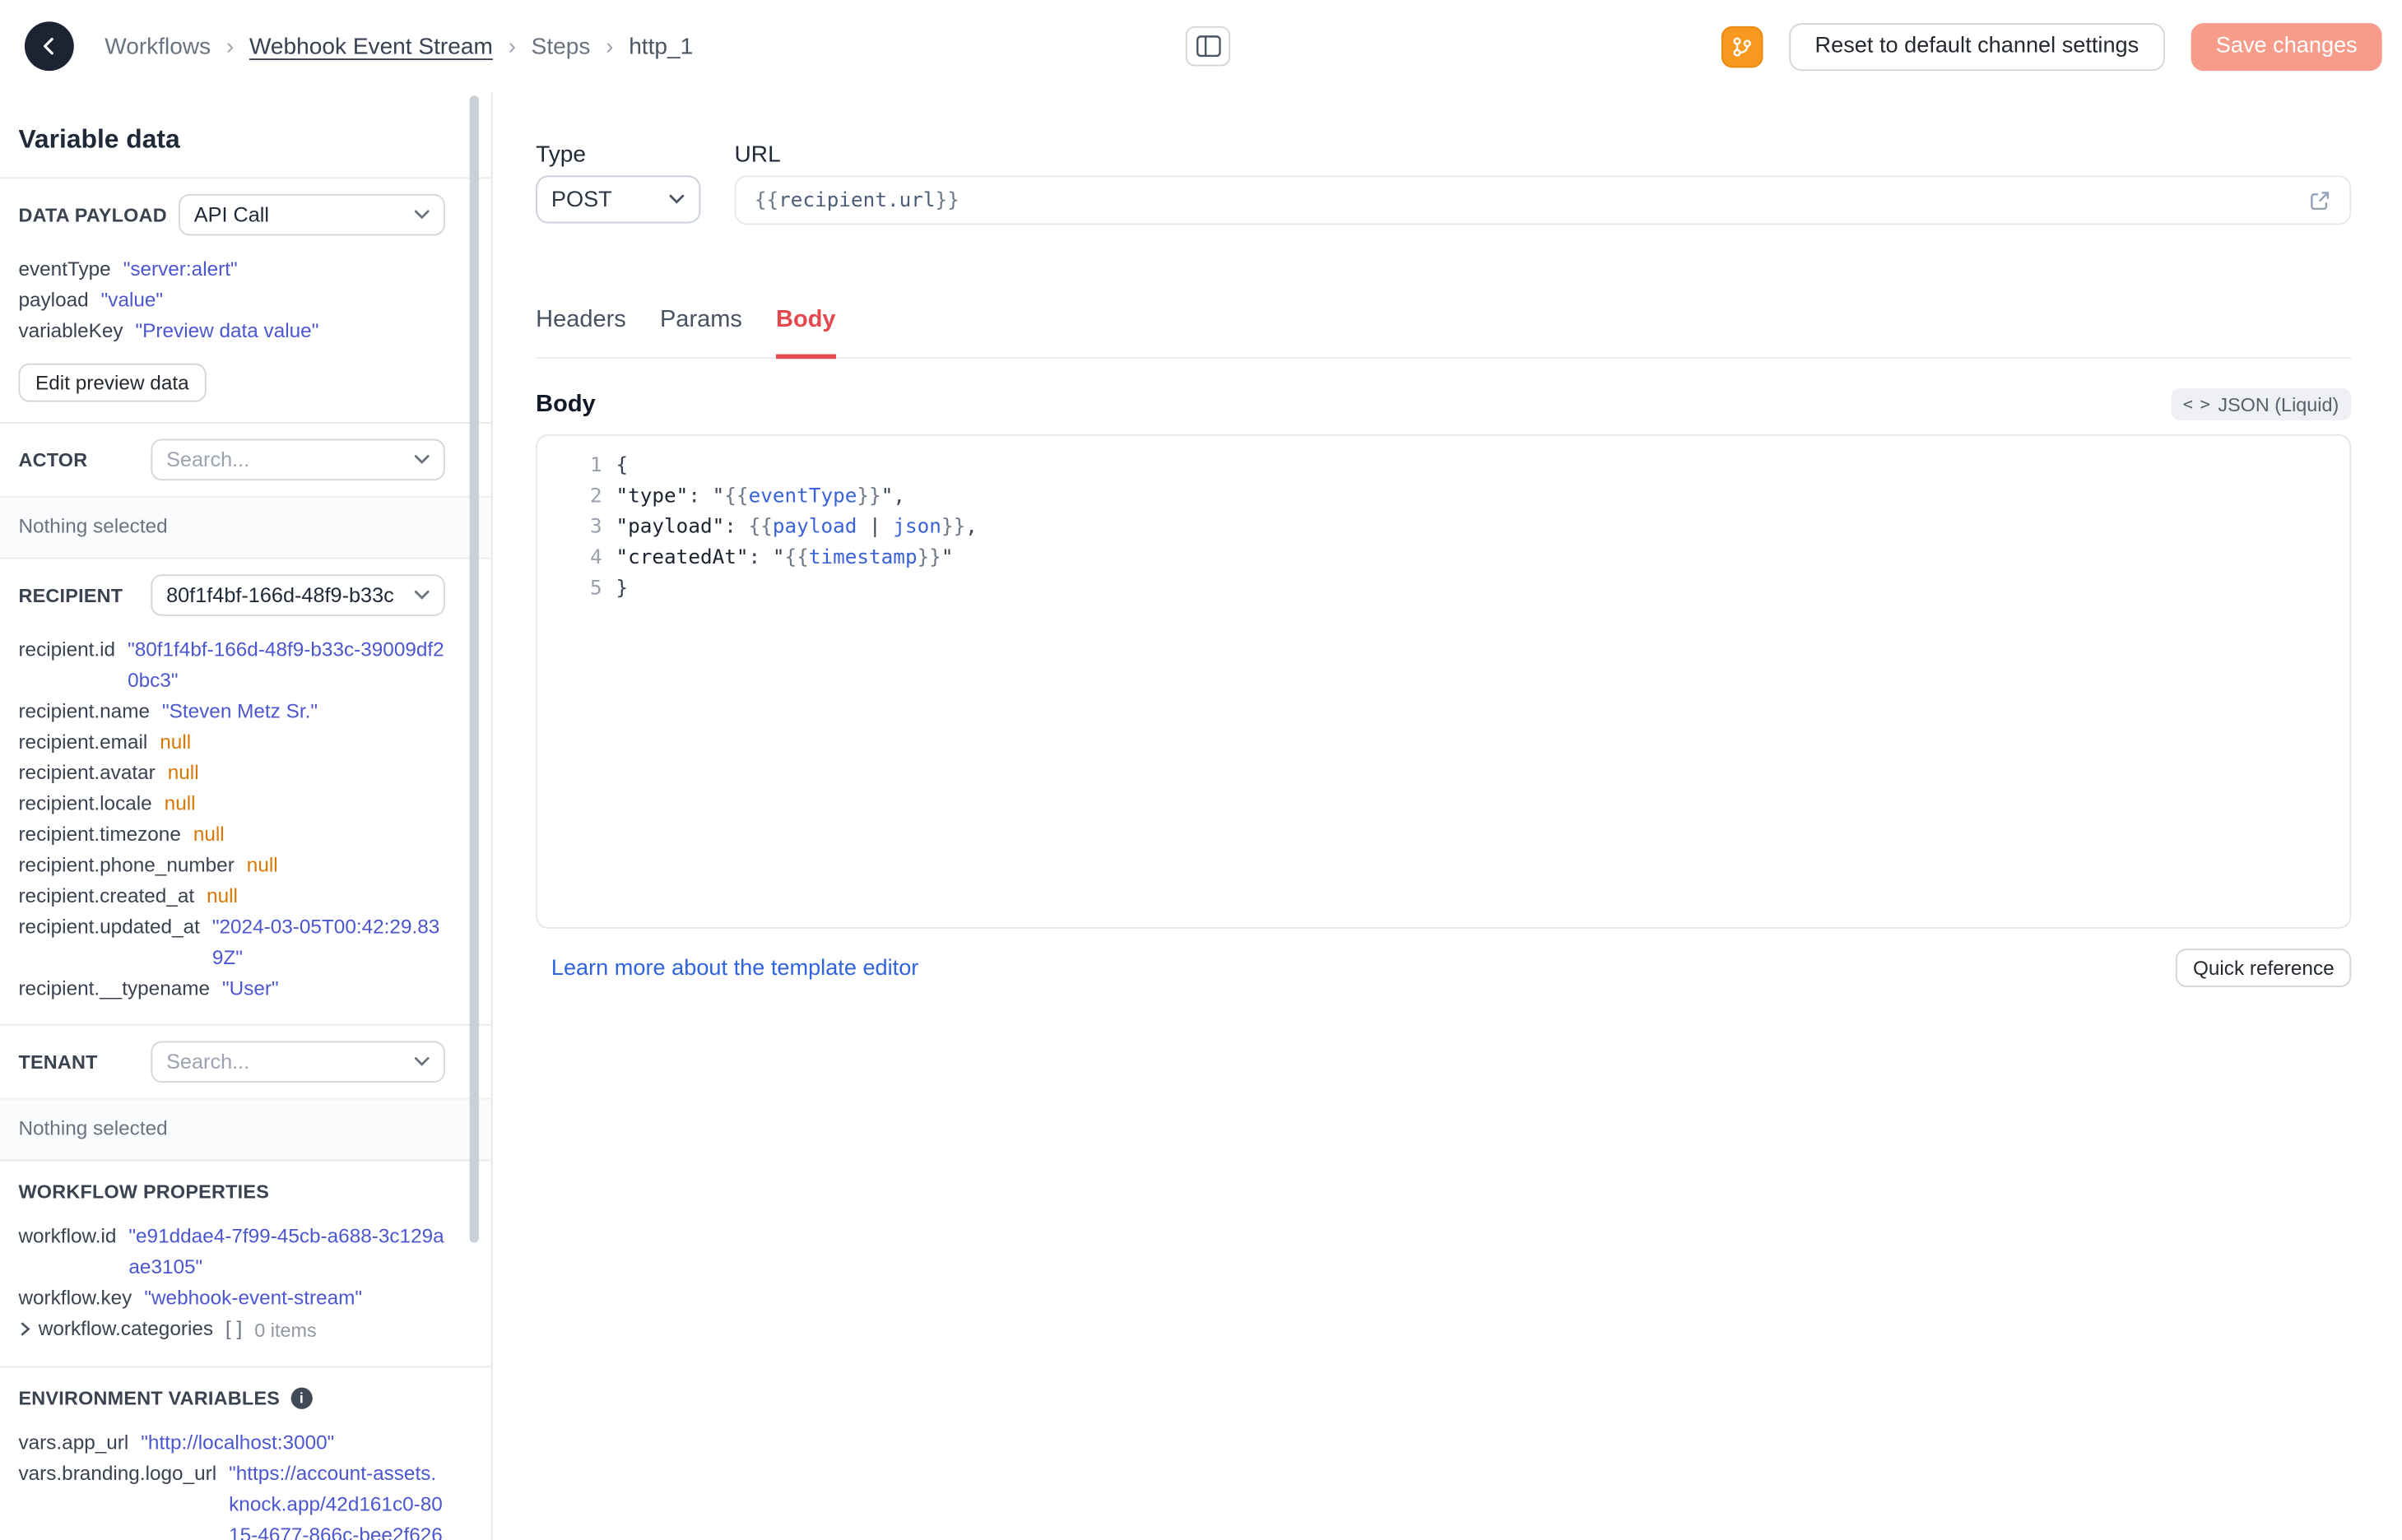 The image size is (2402, 1540). What do you see at coordinates (245, 1128) in the screenshot?
I see `tenant-empty-state: Nothing selected` at bounding box center [245, 1128].